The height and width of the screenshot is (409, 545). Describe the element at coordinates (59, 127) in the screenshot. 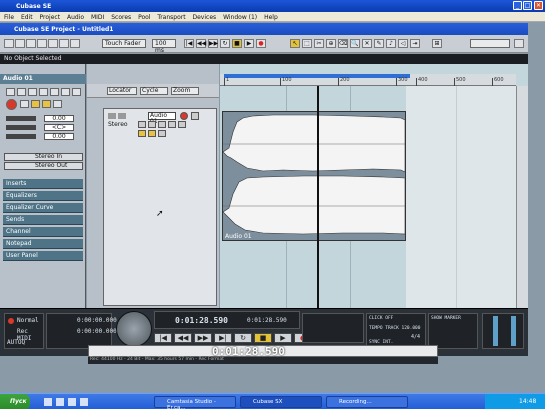

I see `pan-field: <C>` at that location.